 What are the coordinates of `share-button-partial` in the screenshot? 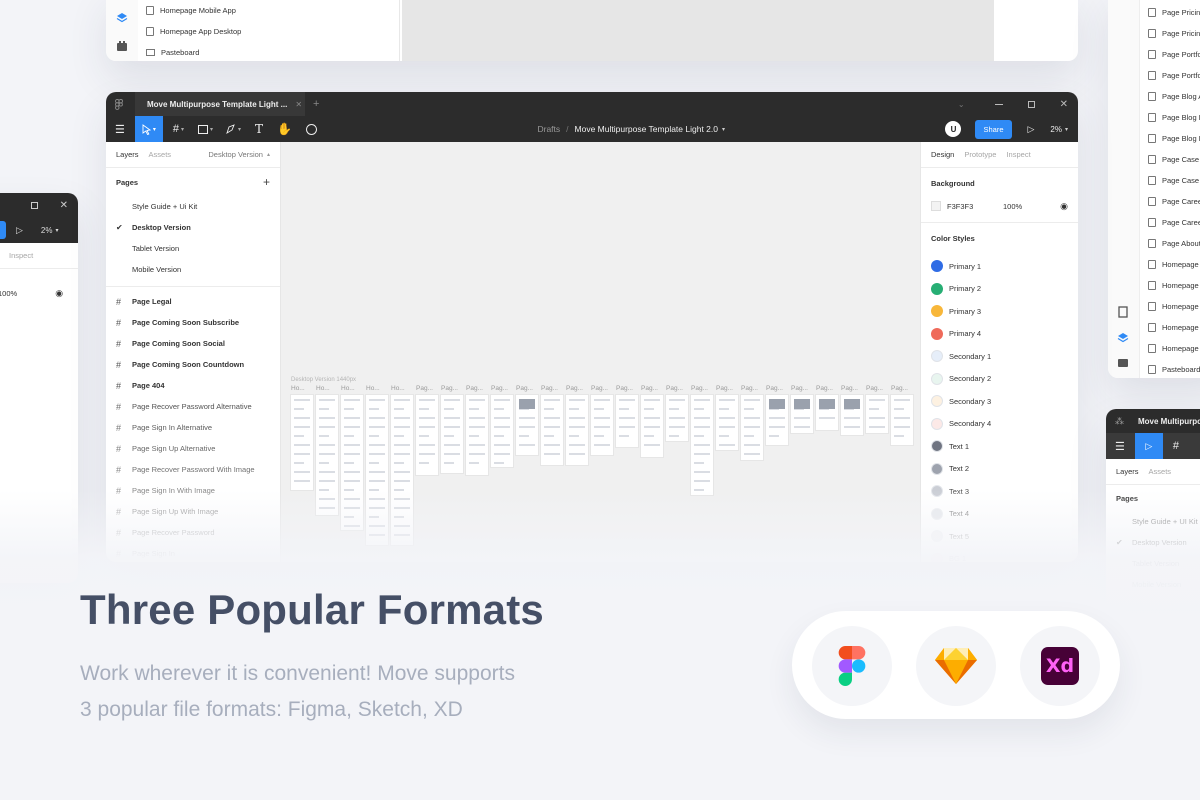 It's located at (3, 230).